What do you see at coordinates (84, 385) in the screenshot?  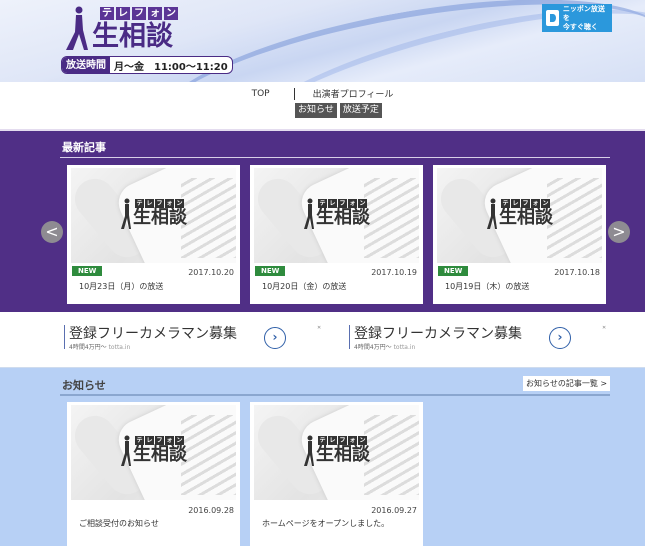 I see `section-title: お知らせ` at bounding box center [84, 385].